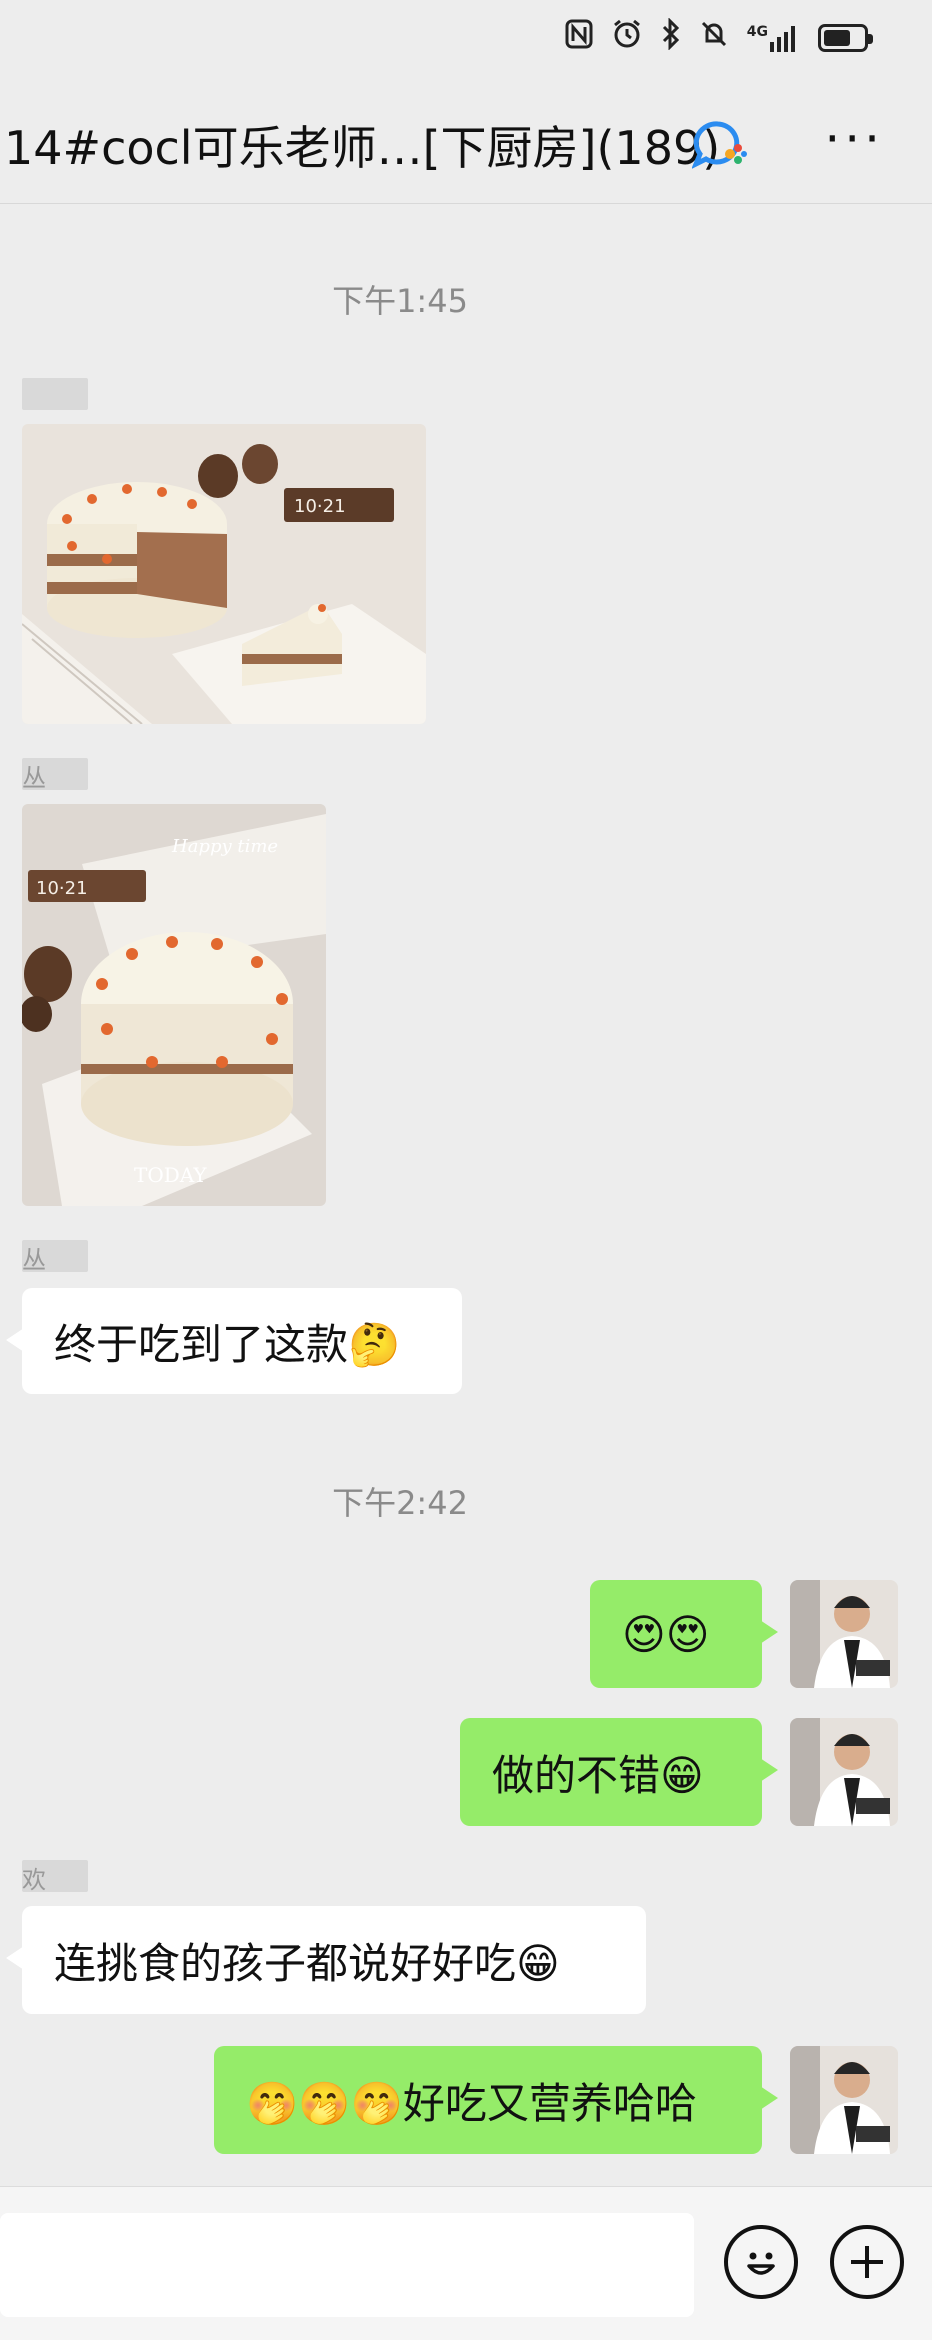  I want to click on photo-2-top-text: Happy time, so click(224, 846).